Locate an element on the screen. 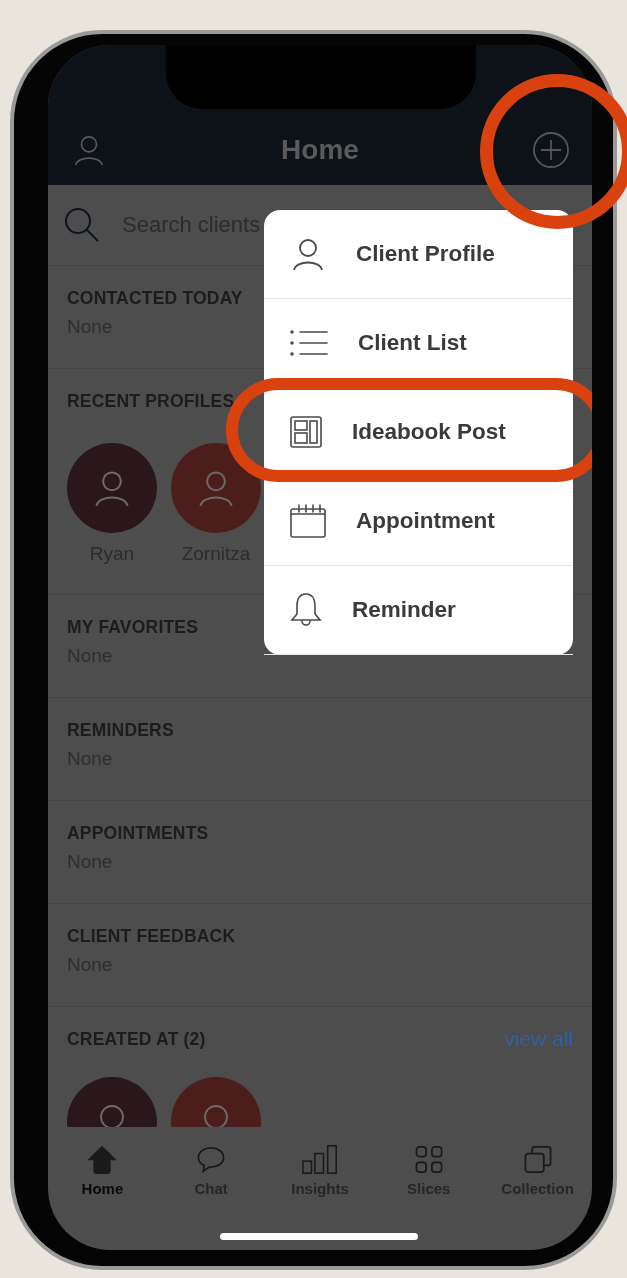 The image size is (627, 1278). copy-icon is located at coordinates (537, 1159).